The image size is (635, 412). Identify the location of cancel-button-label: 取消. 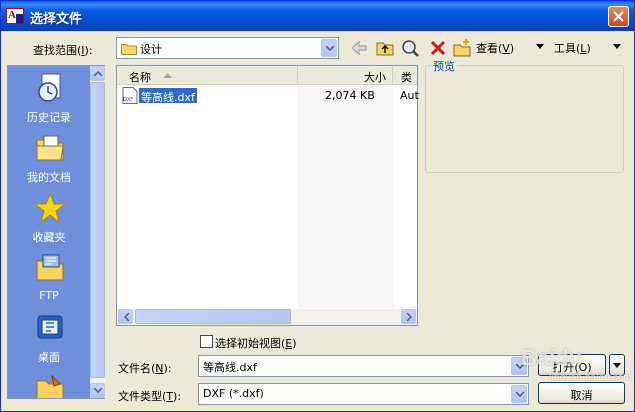
(581, 395).